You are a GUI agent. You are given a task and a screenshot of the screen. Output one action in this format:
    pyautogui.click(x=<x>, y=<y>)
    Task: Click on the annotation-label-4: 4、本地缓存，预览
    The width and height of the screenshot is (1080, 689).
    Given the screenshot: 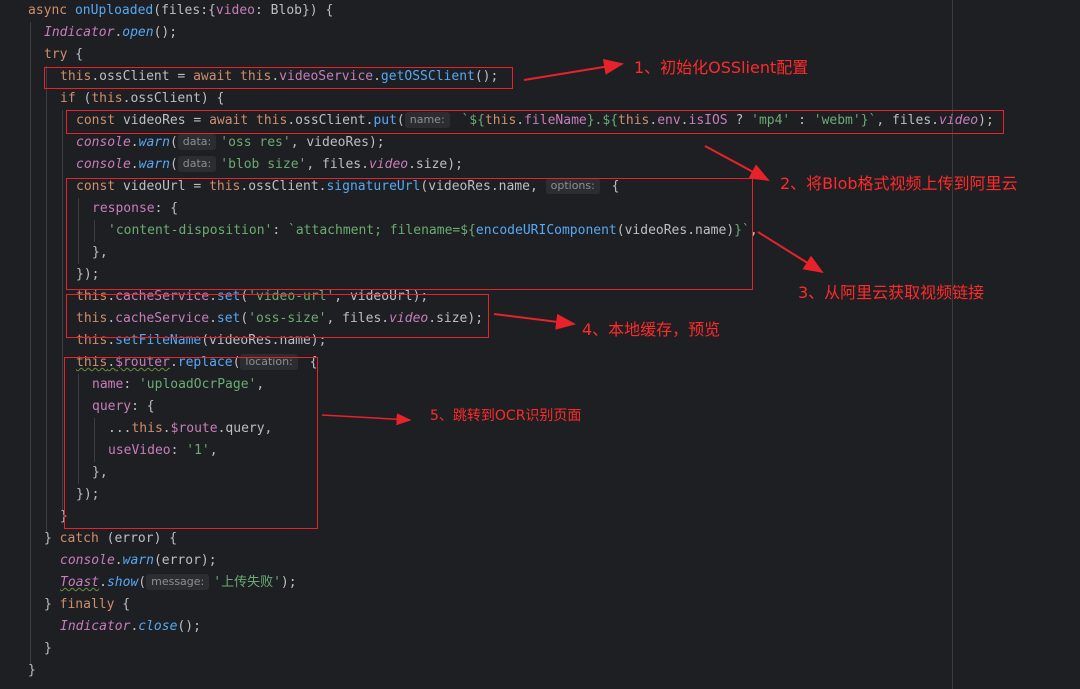 What is the action you would take?
    pyautogui.click(x=651, y=329)
    